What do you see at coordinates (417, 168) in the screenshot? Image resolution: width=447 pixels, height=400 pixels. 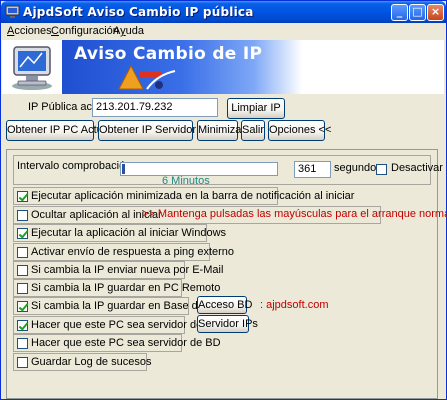 I see `disable-label: Desactivar` at bounding box center [417, 168].